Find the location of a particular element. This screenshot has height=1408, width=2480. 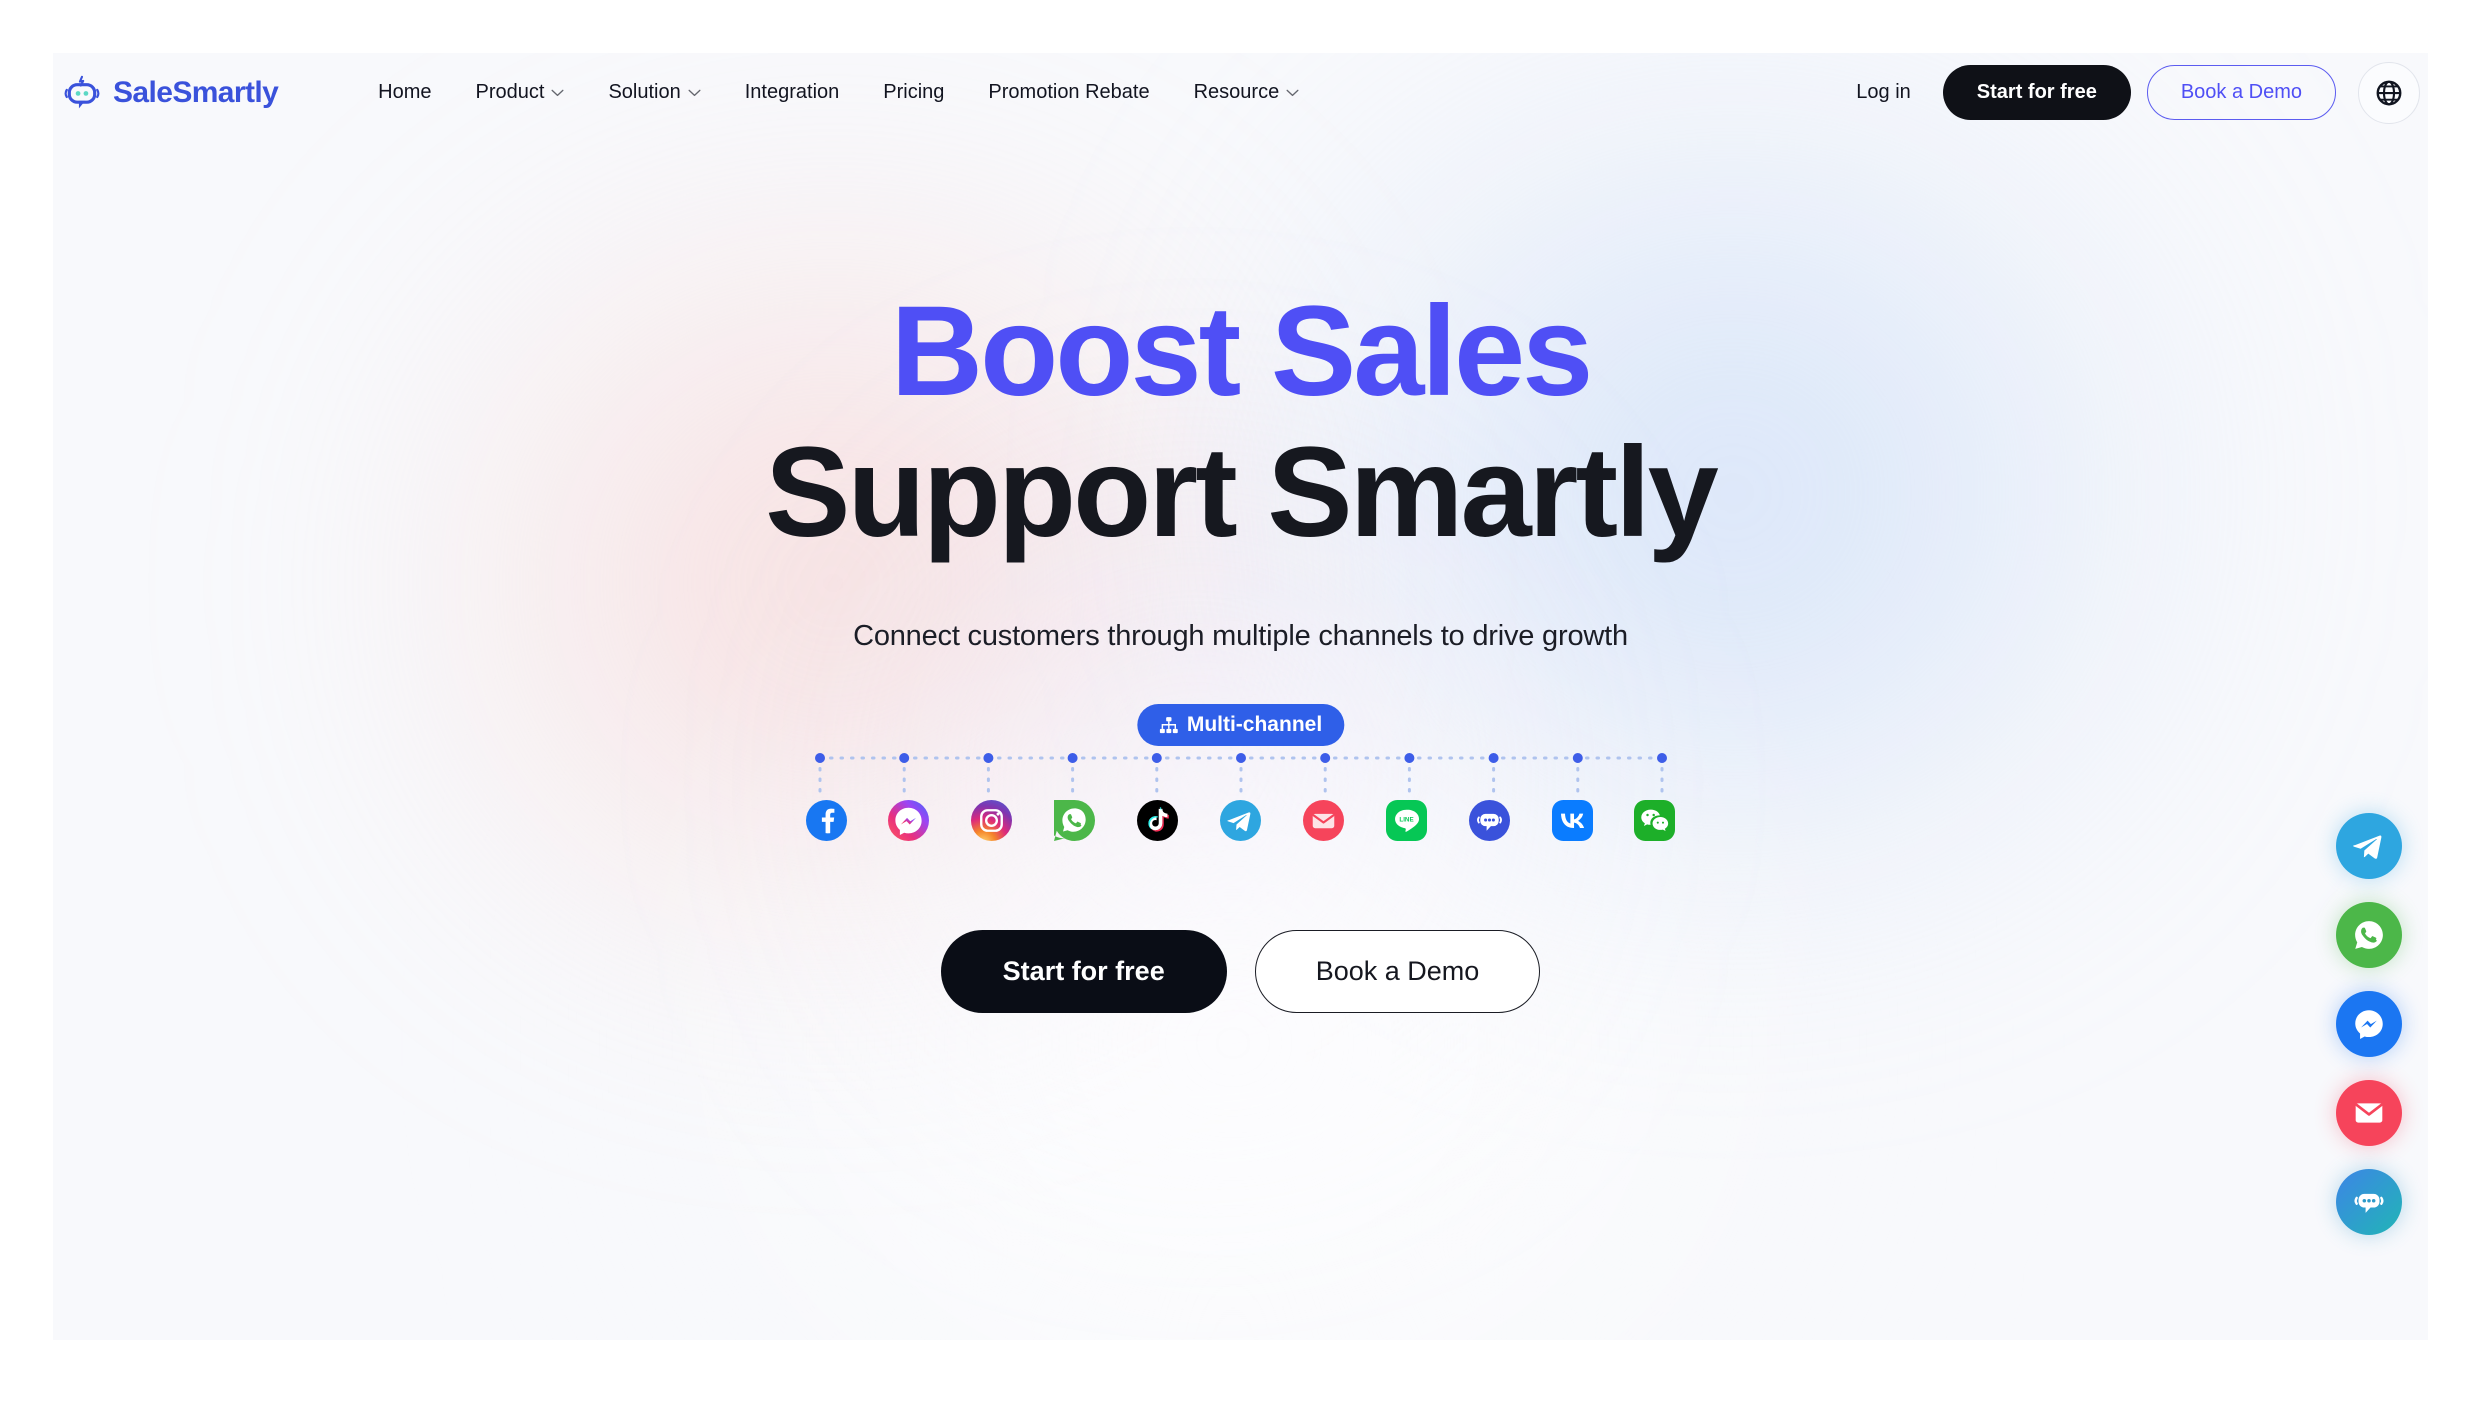

header-actions: Log in Start for free Book a Demo is located at coordinates (2126, 92).